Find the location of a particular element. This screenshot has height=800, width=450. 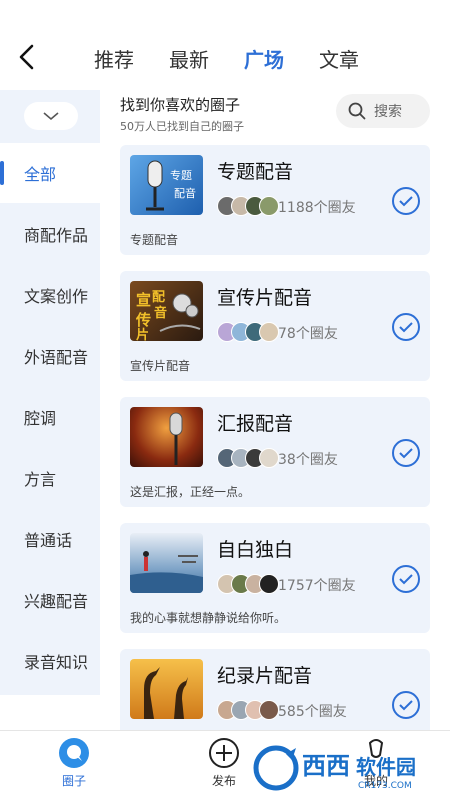

circle-chat-icon is located at coordinates (74, 753).